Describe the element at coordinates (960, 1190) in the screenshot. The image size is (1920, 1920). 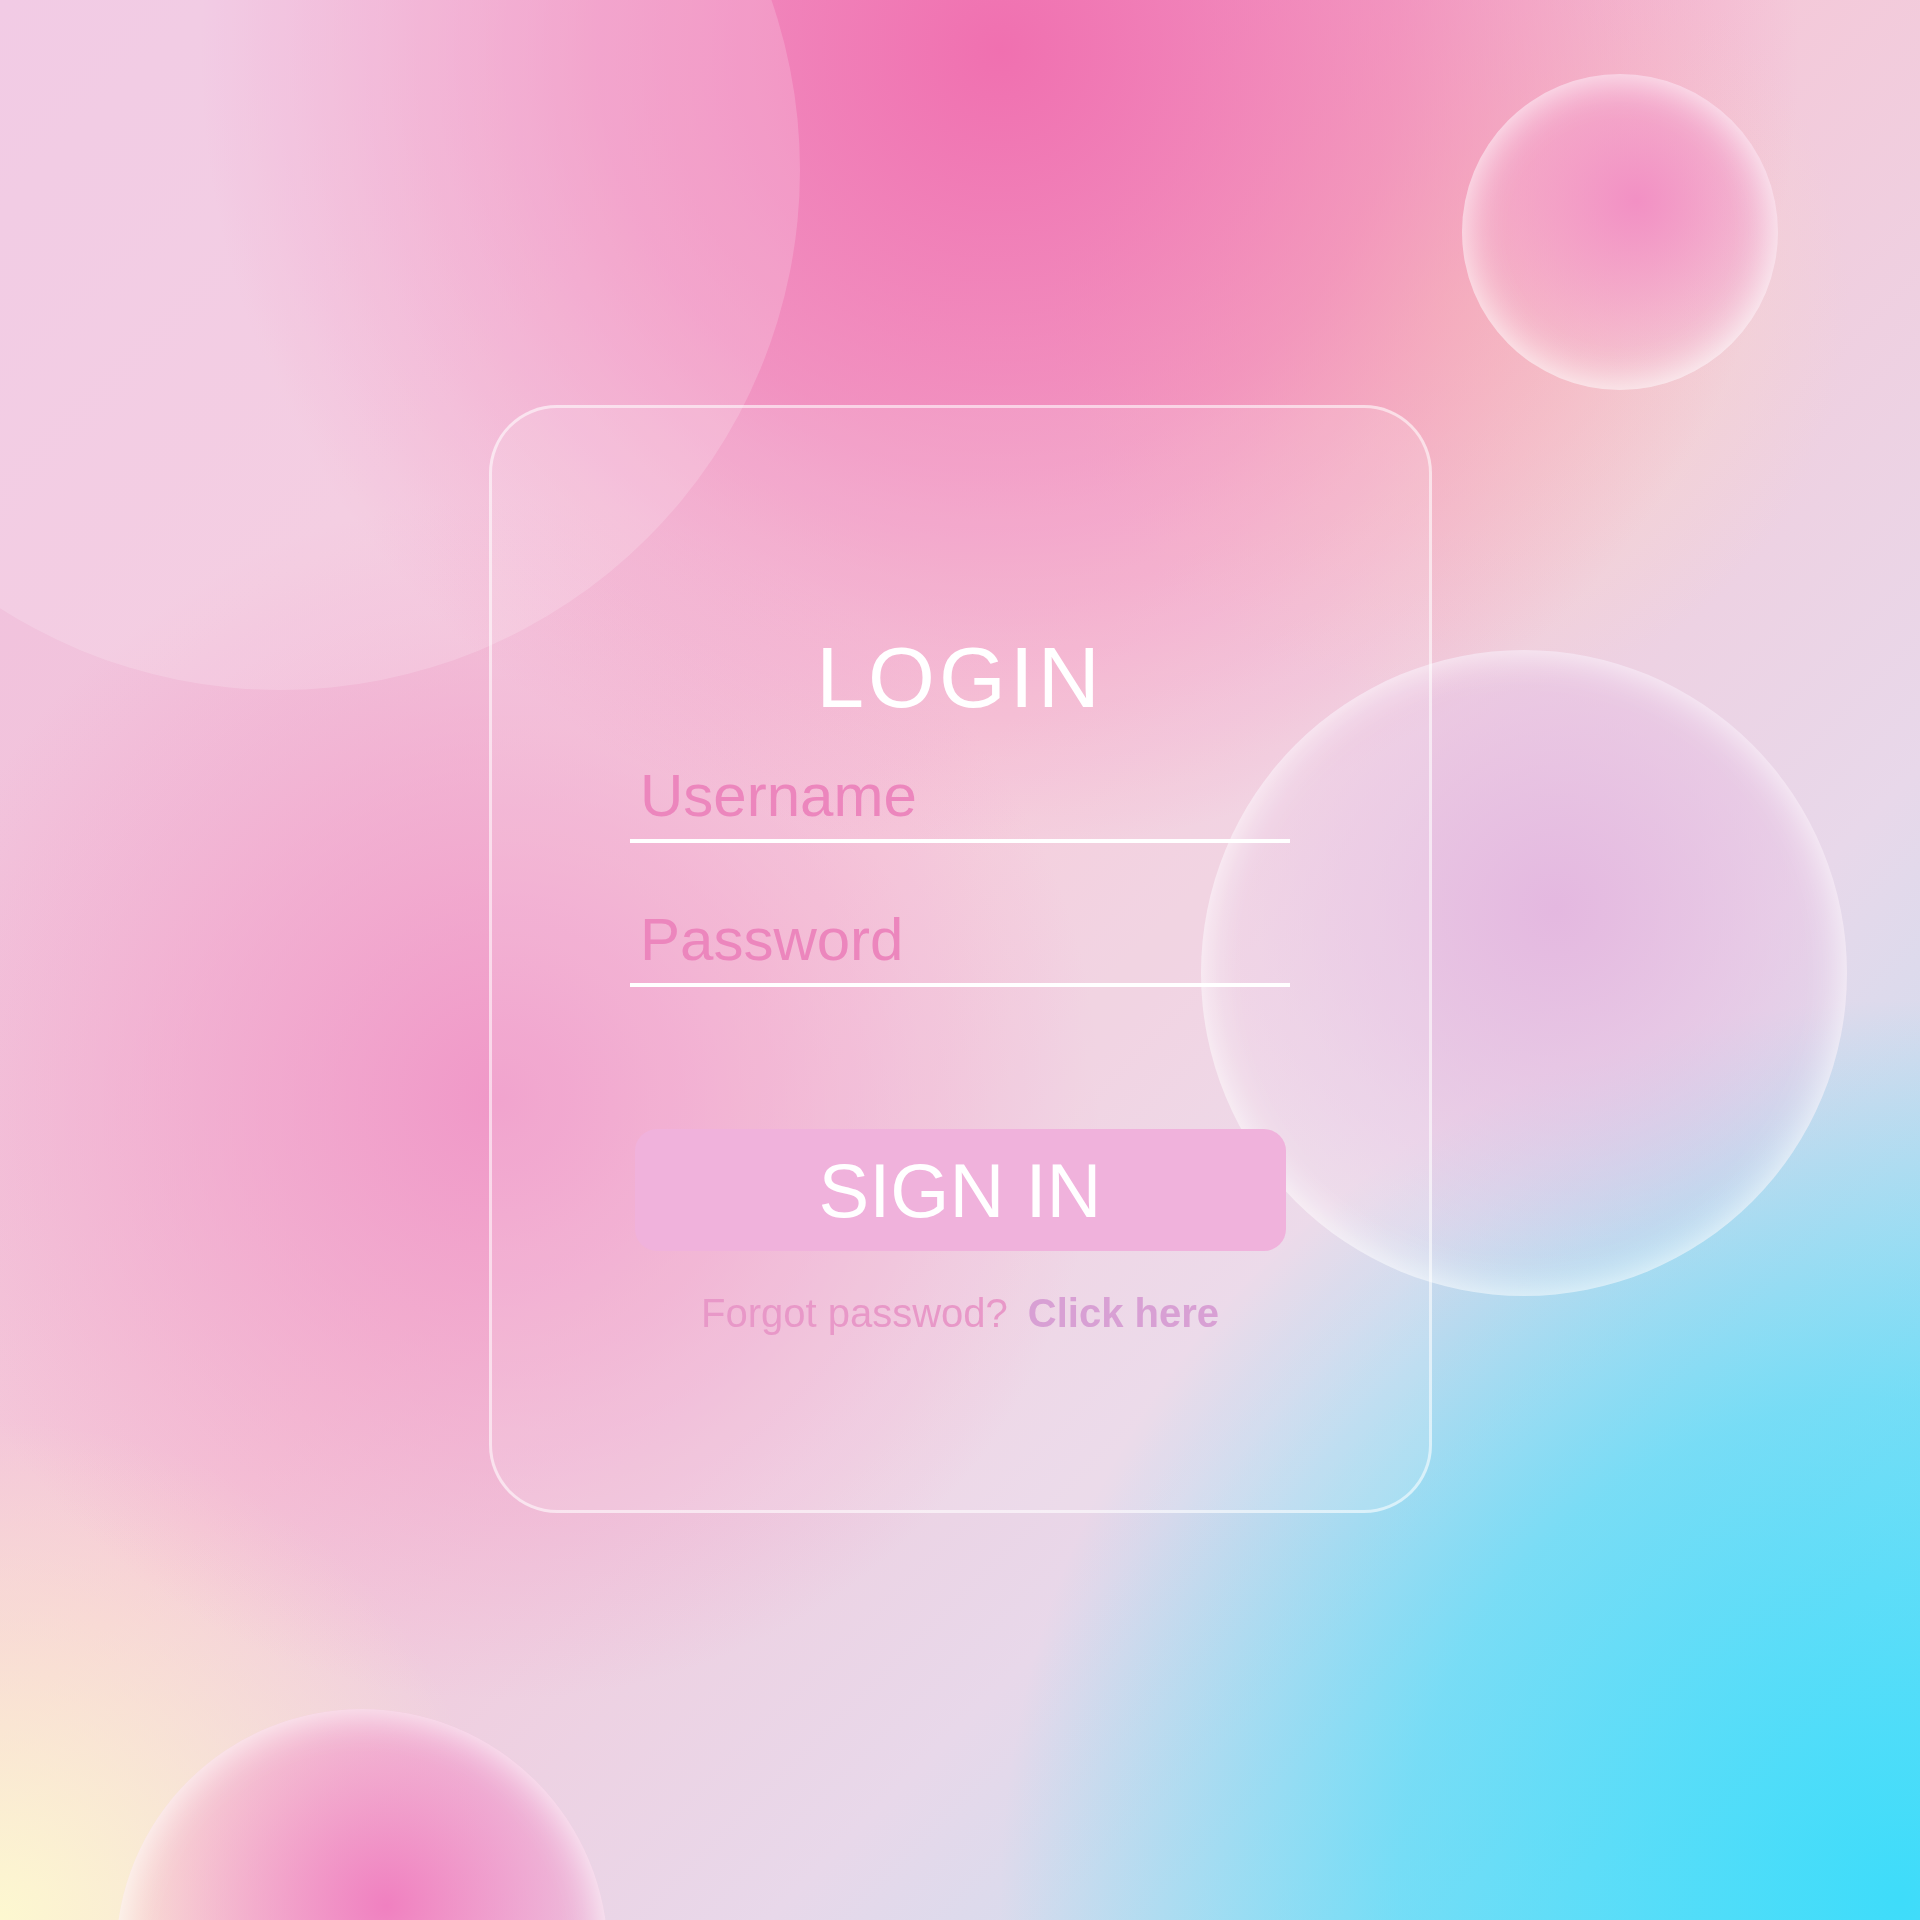
I see `sign-in-button: SIGN IN` at that location.